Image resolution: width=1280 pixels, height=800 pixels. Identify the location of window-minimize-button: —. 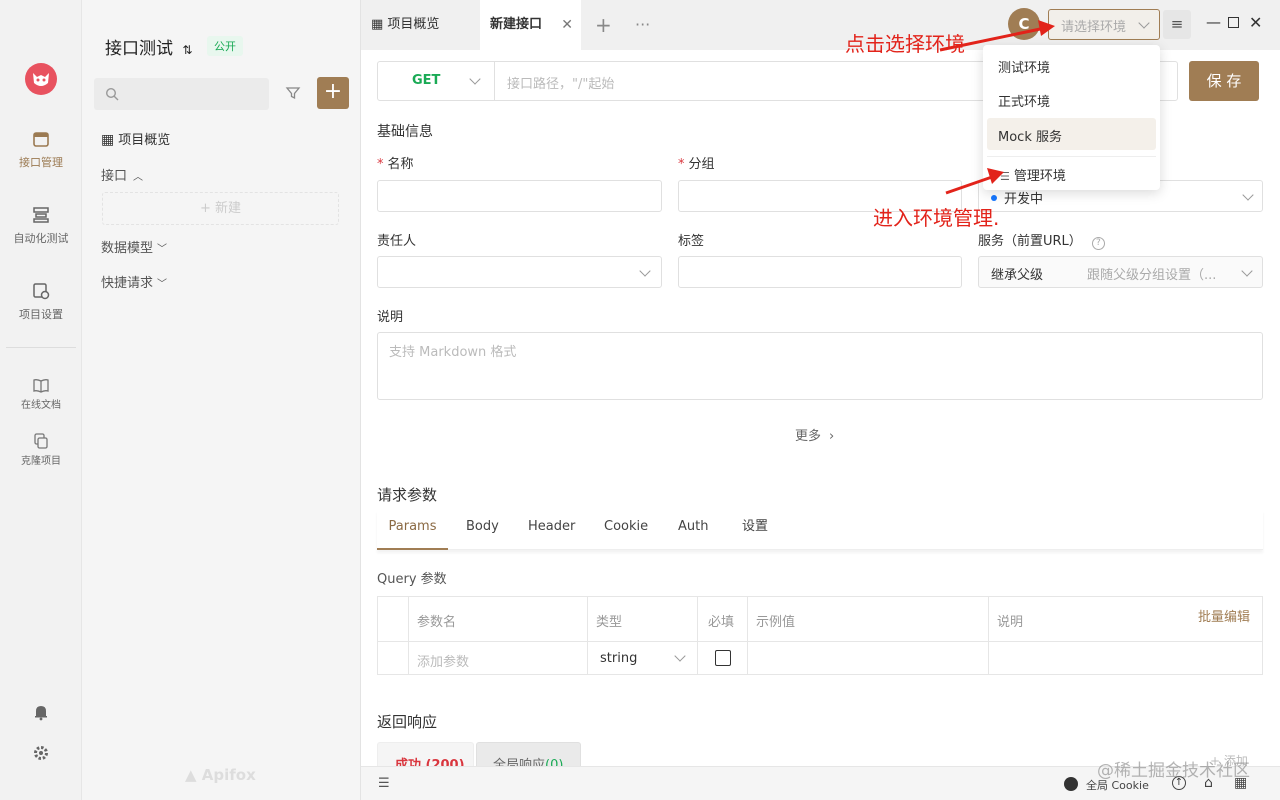
(1213, 22).